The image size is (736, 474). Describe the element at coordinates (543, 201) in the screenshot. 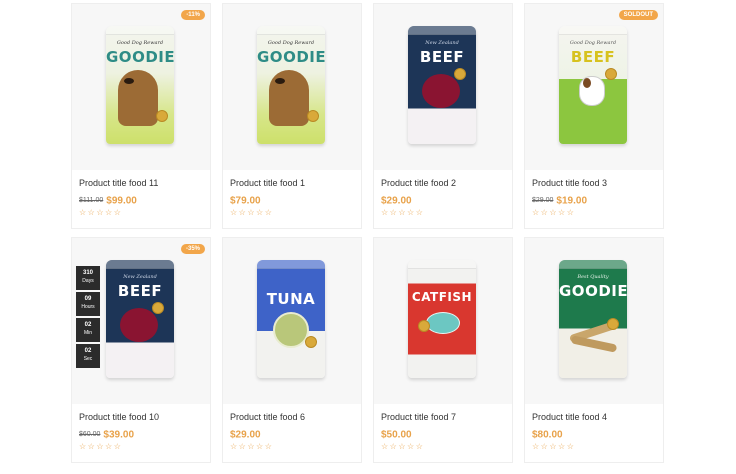

I see `old-price: $29.00` at that location.